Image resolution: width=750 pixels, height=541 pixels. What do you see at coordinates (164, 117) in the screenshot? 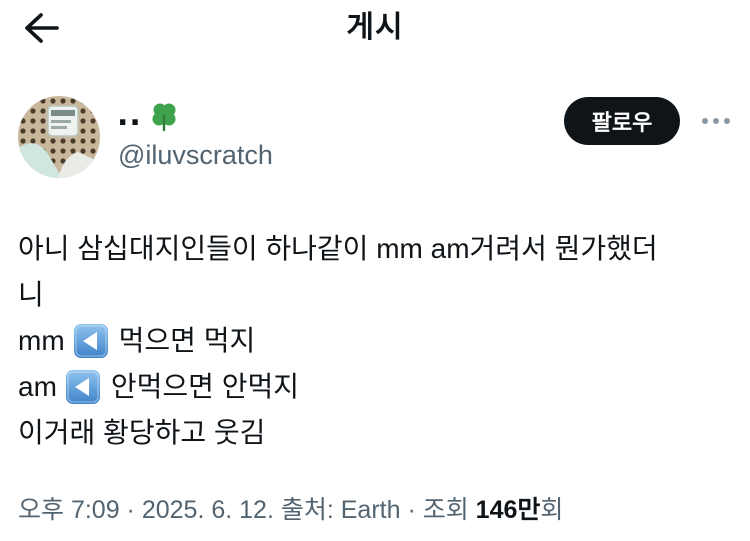
I see `clover-icon` at bounding box center [164, 117].